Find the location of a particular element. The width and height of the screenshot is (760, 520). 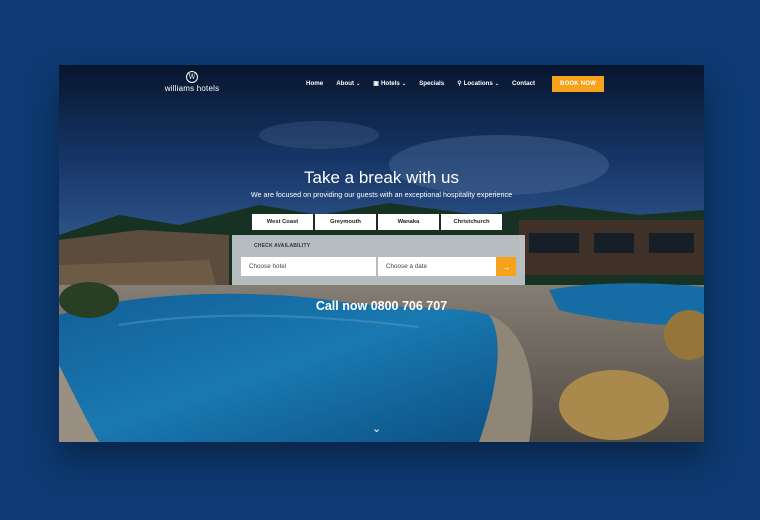

search-availability-button: → is located at coordinates (506, 266).